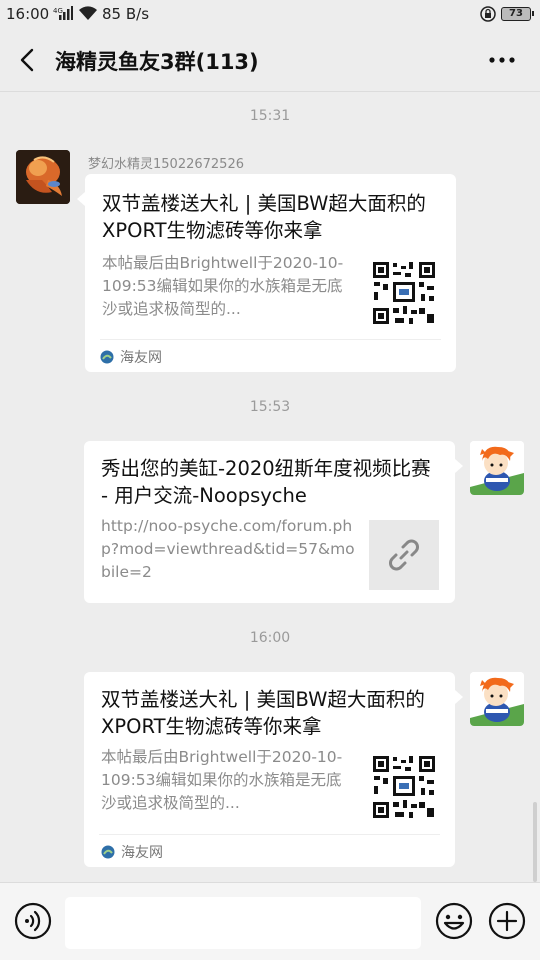 Image resolution: width=540 pixels, height=960 pixels. What do you see at coordinates (166, 164) in the screenshot?
I see `sender-name: 梦幻水精灵15022672526` at bounding box center [166, 164].